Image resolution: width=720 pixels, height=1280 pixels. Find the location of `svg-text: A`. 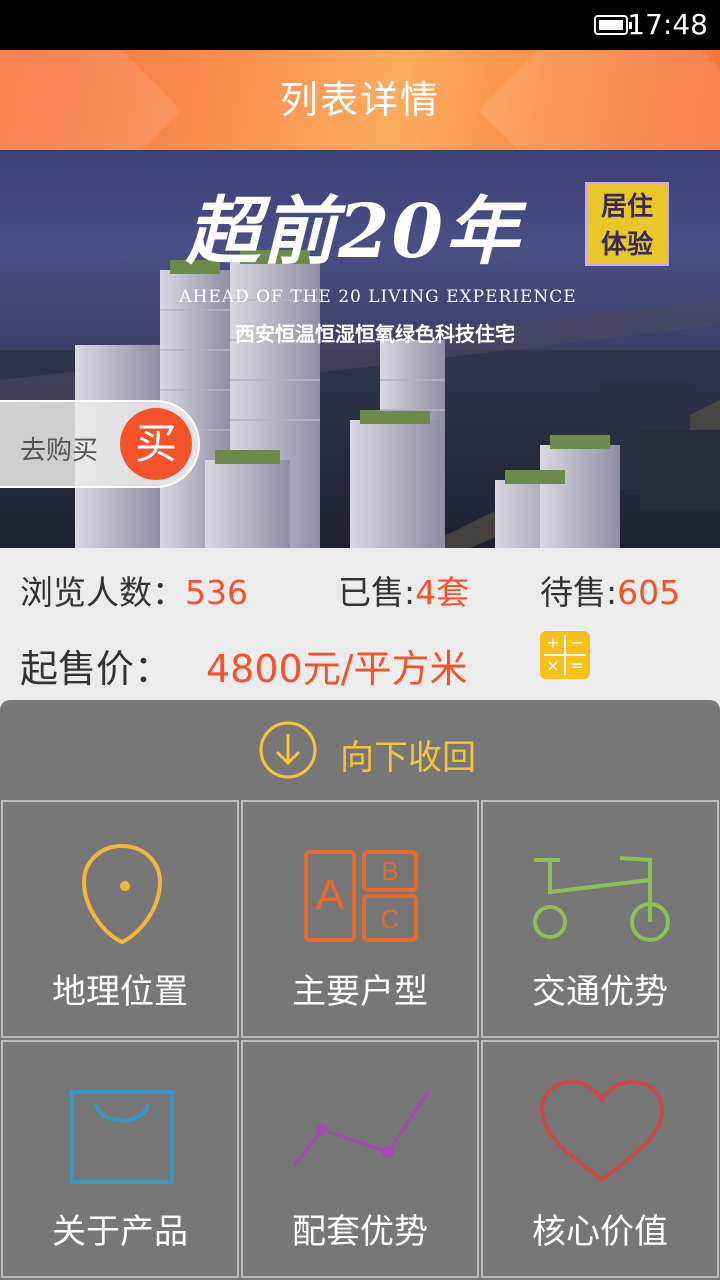

svg-text: A is located at coordinates (330, 895).